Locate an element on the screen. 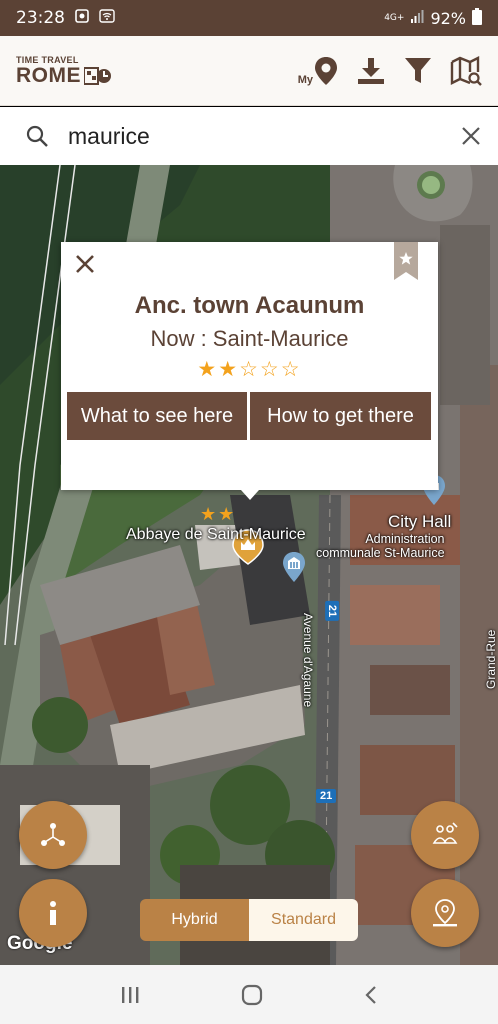 Image resolution: width=498 pixels, height=1024 pixels. what-to-see-button: What to see here is located at coordinates (157, 416).